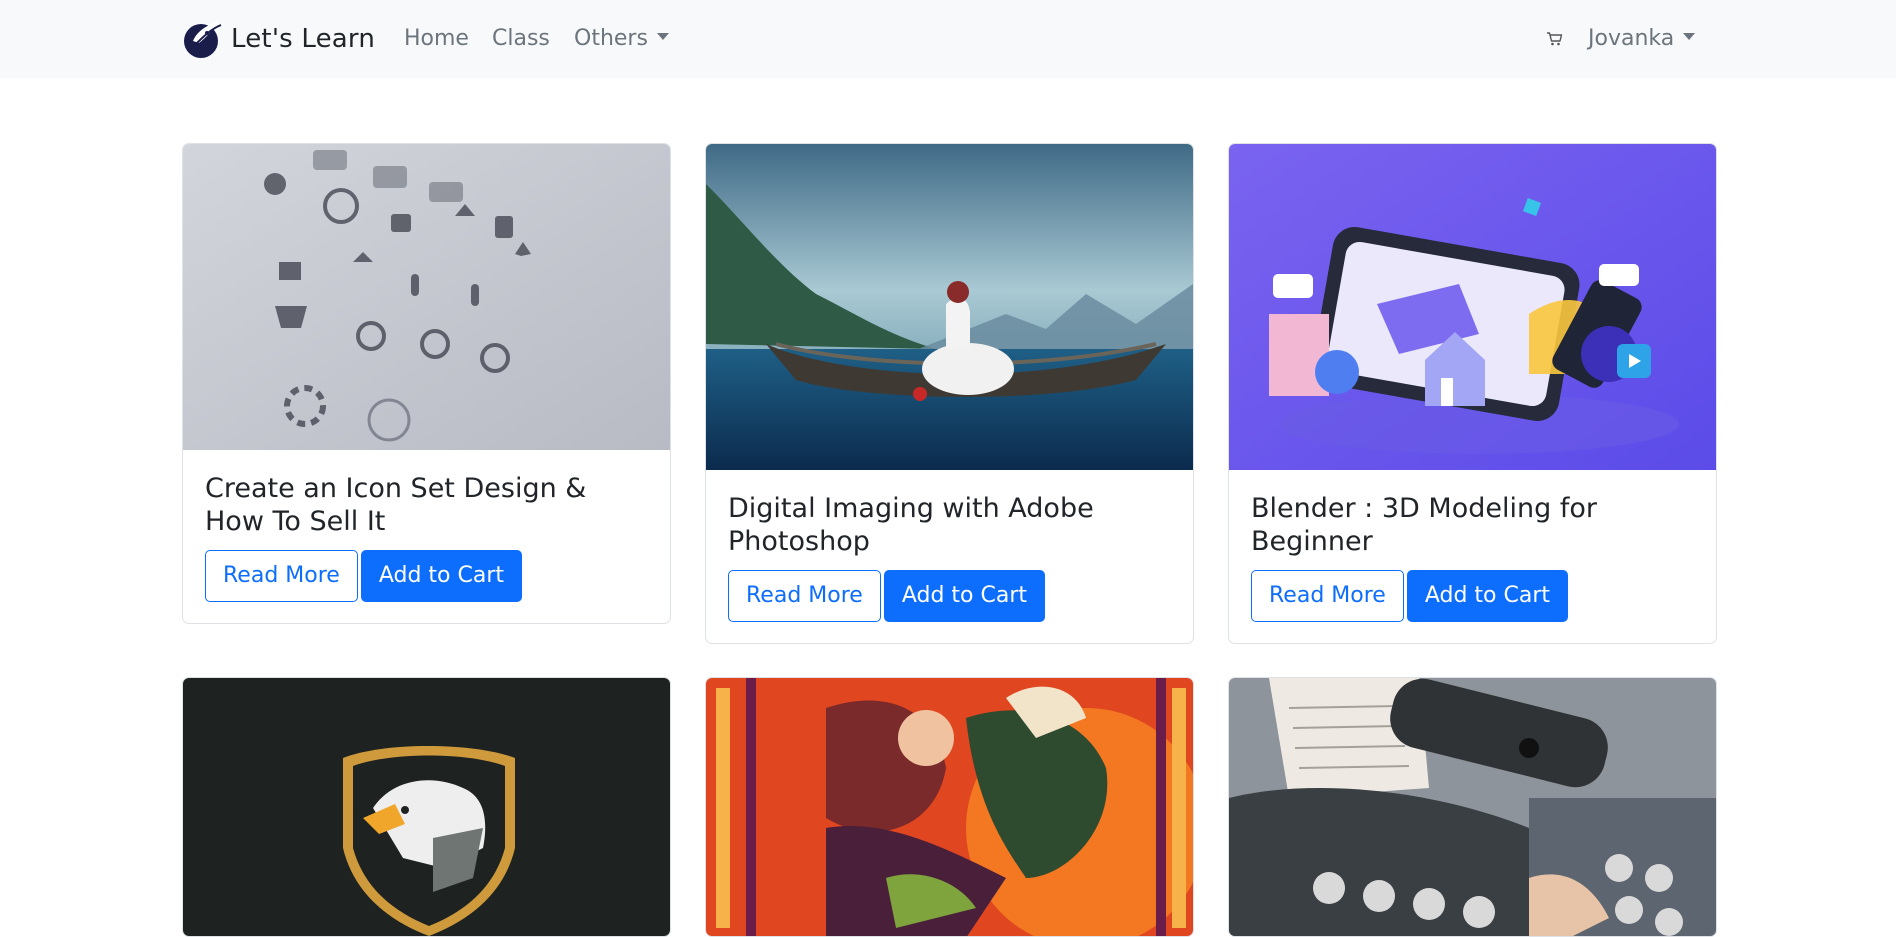  What do you see at coordinates (521, 39) in the screenshot?
I see `nav-class-link: Class` at bounding box center [521, 39].